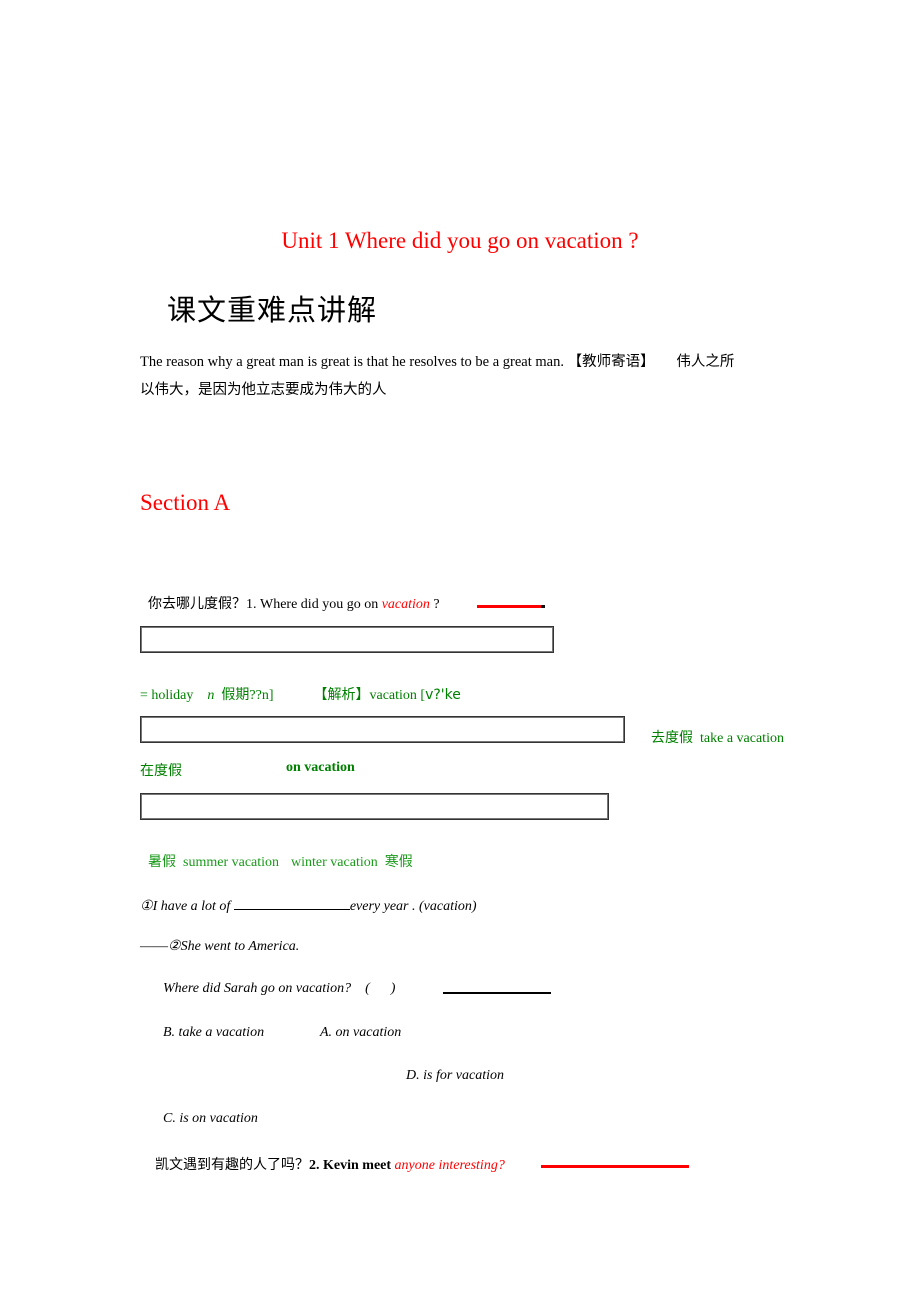 The height and width of the screenshot is (1302, 920). I want to click on option-d: D. is for vacation, so click(455, 1075).